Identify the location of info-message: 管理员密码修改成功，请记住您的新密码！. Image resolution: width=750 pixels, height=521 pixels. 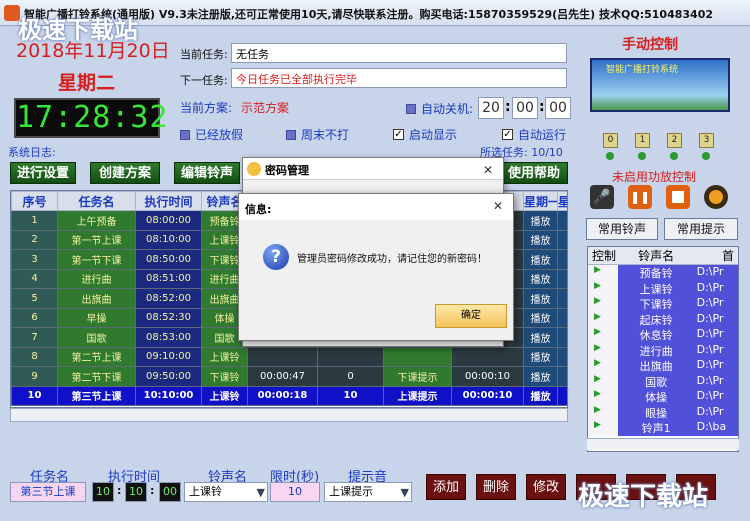
(392, 259).